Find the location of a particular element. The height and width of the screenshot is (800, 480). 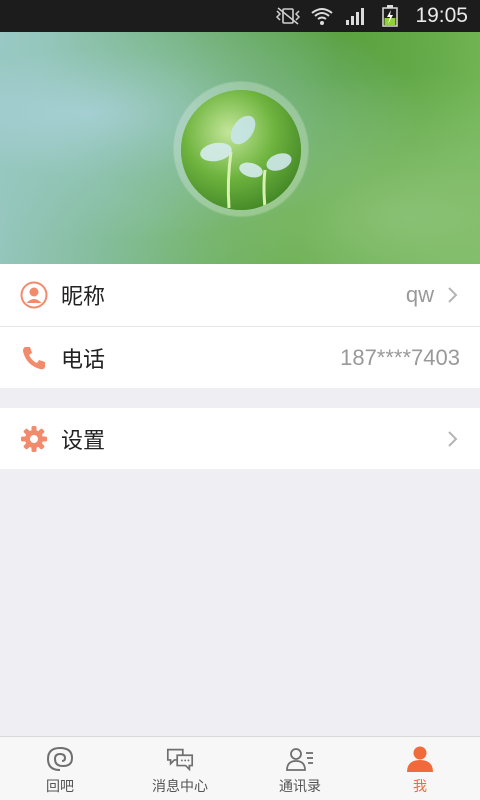

tab-contacts: 通讯录 is located at coordinates (300, 768).